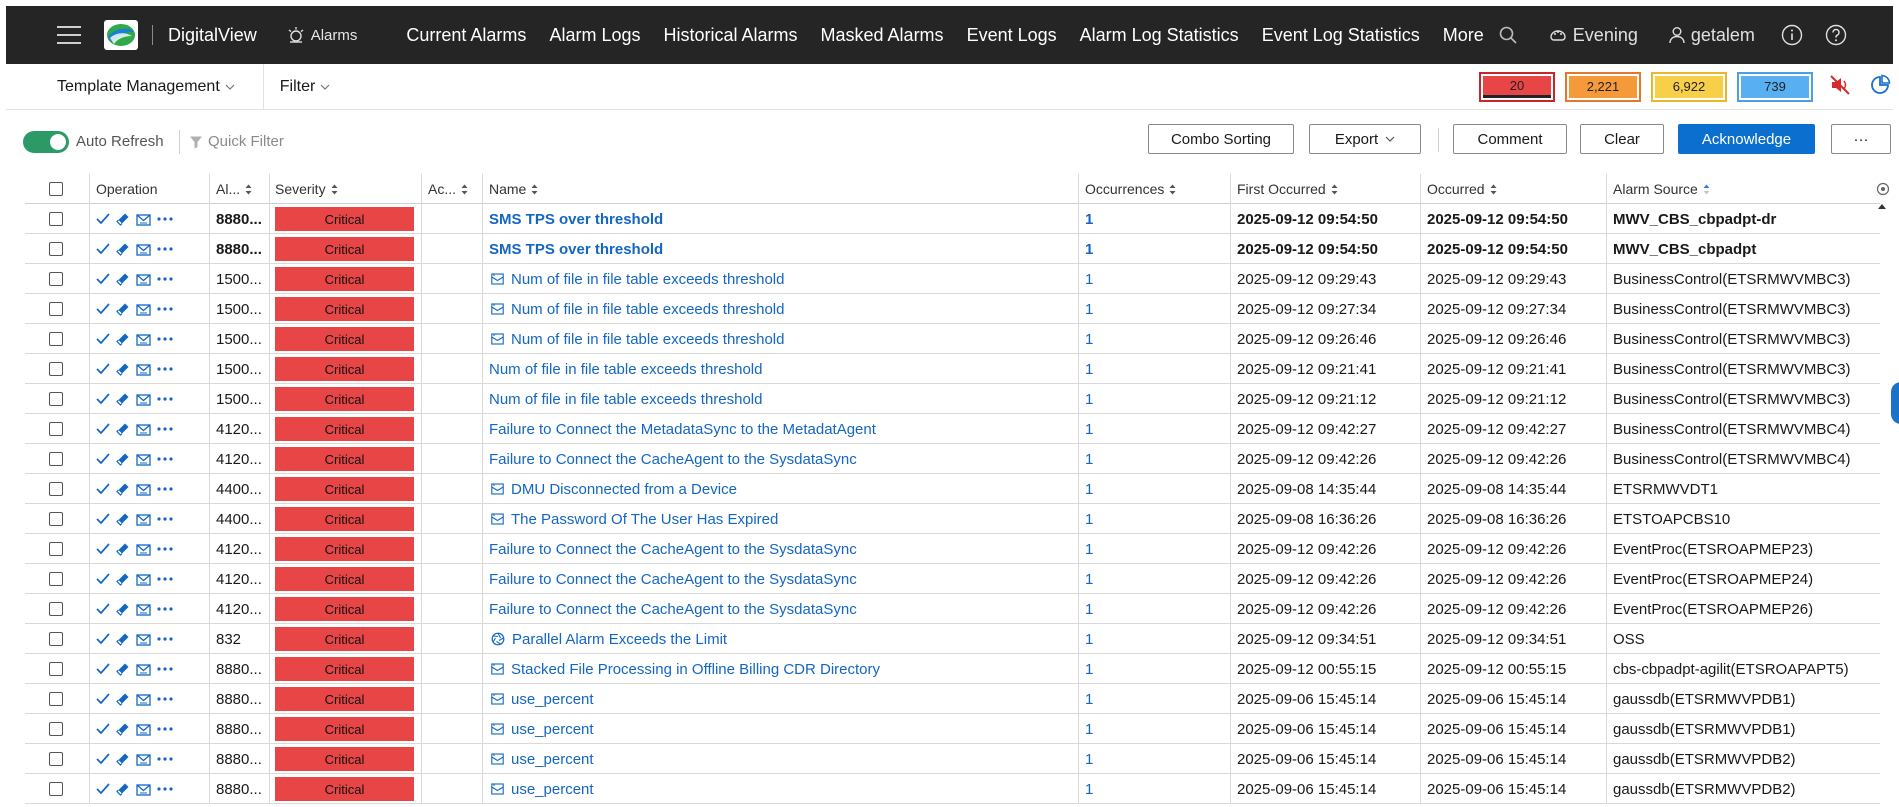 Image resolution: width=1899 pixels, height=807 pixels. I want to click on nav-alarm-logs: Alarm Logs, so click(594, 35).